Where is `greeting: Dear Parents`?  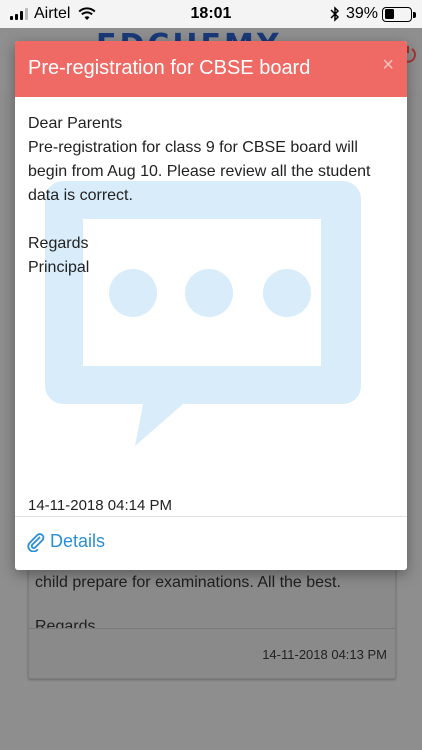
greeting: Dear Parents is located at coordinates (75, 123).